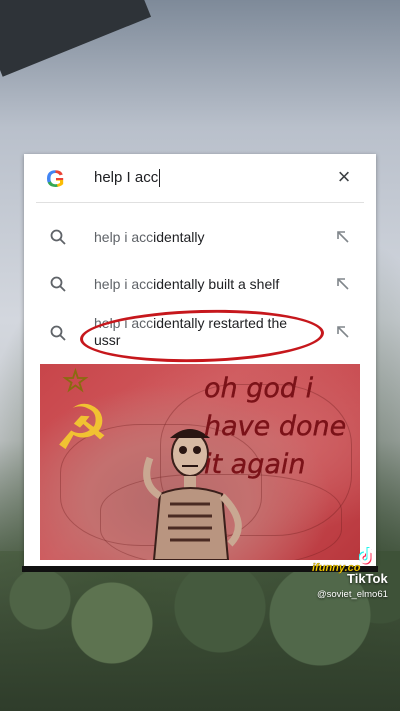  Describe the element at coordinates (200, 178) in the screenshot. I see `search-bar: G help I acc ×` at that location.